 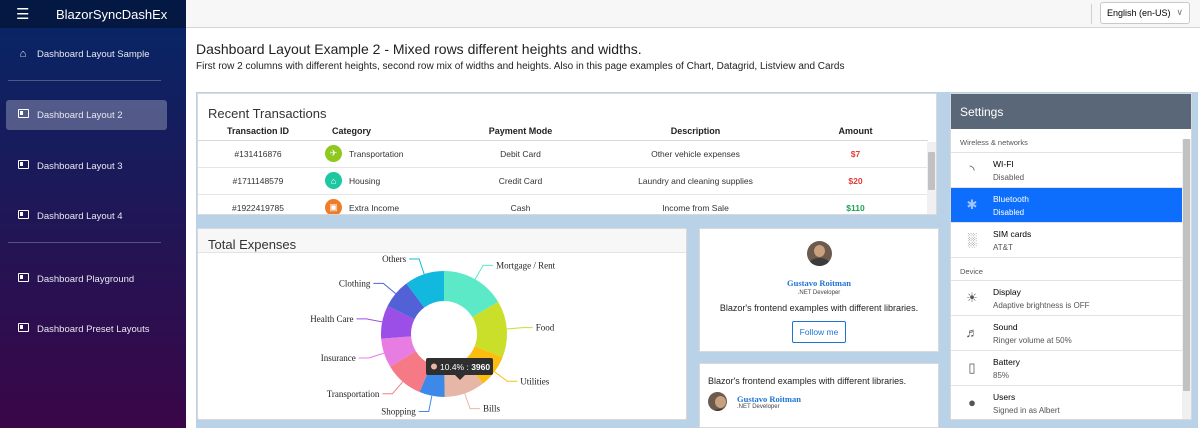 I want to click on settings-item-title: Battery, so click(x=1006, y=362).